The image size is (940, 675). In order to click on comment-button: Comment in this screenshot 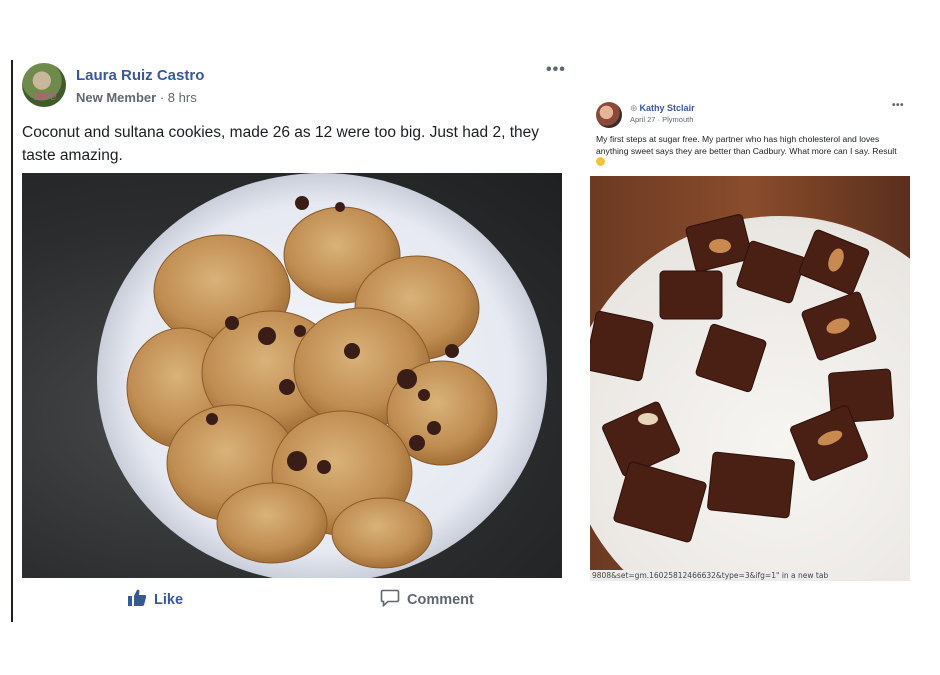, I will do `click(427, 600)`.